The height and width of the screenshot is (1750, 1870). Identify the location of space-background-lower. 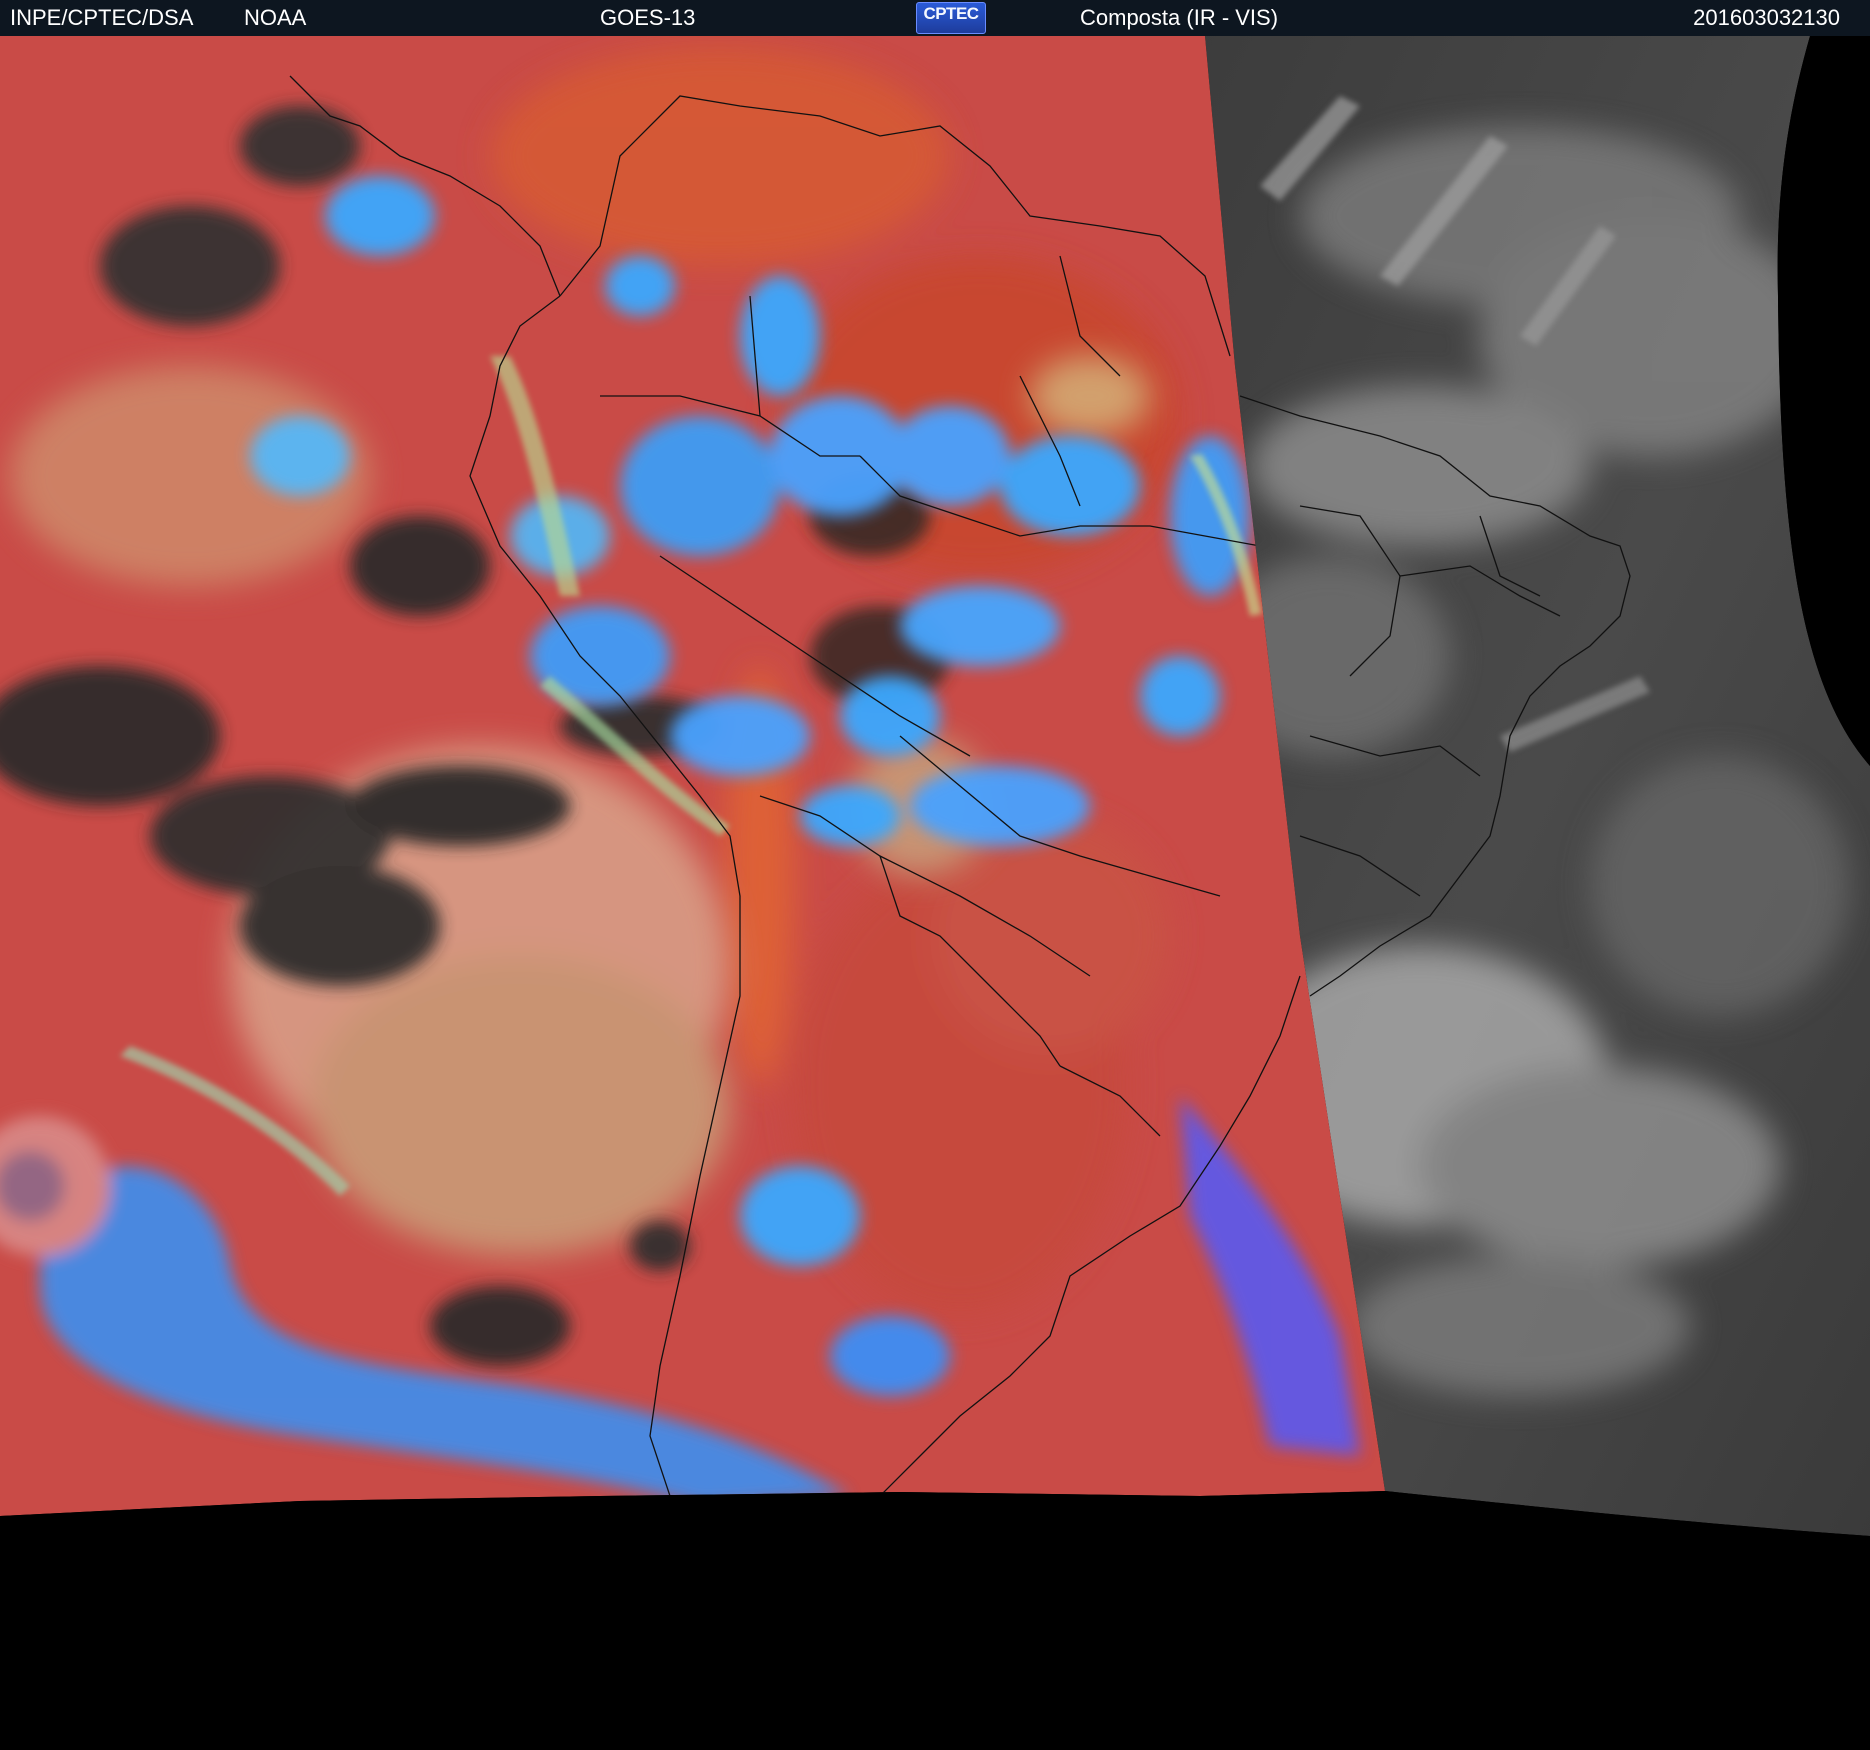
(935, 1620).